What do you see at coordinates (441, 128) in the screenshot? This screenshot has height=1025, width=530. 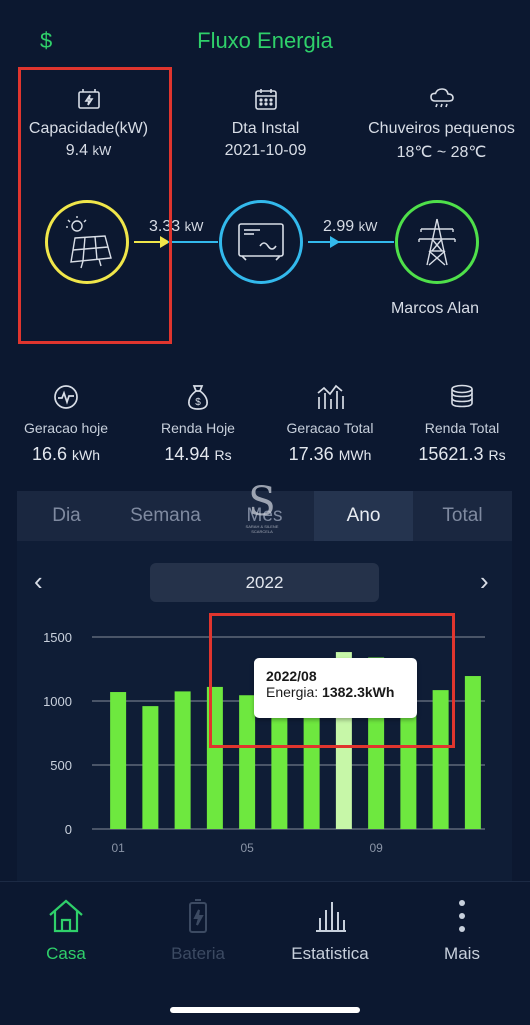 I see `weather-label: Chuveiros pequenos` at bounding box center [441, 128].